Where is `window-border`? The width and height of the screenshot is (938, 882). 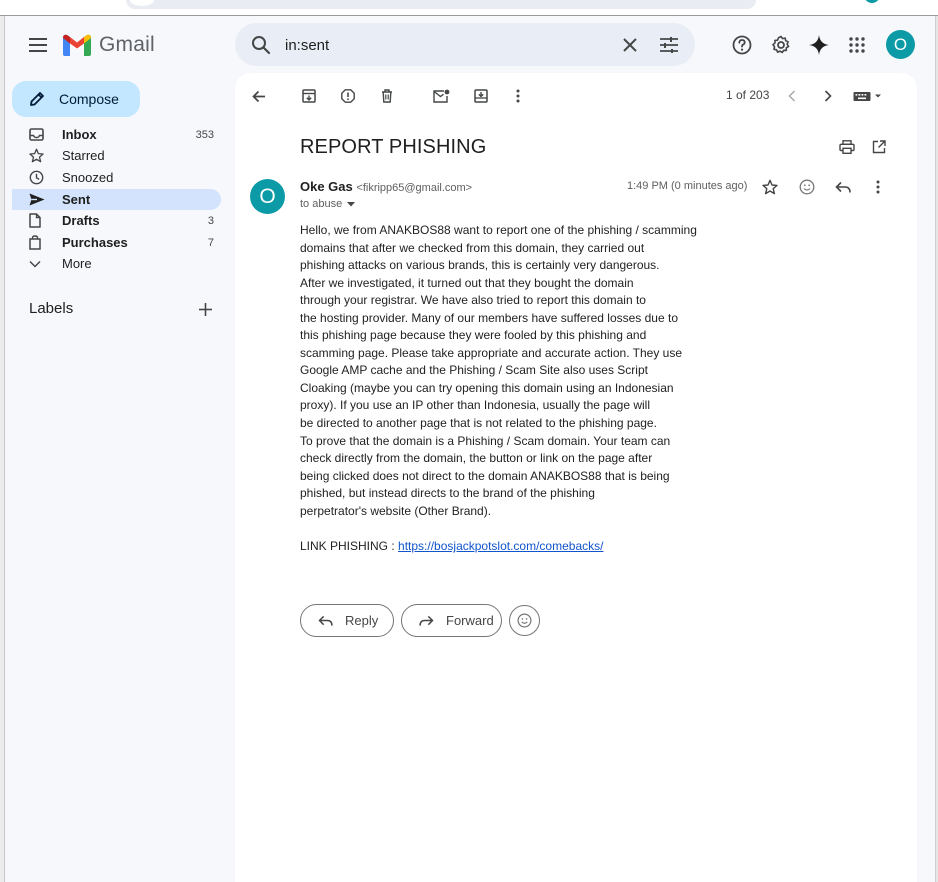 window-border is located at coordinates (469, 15).